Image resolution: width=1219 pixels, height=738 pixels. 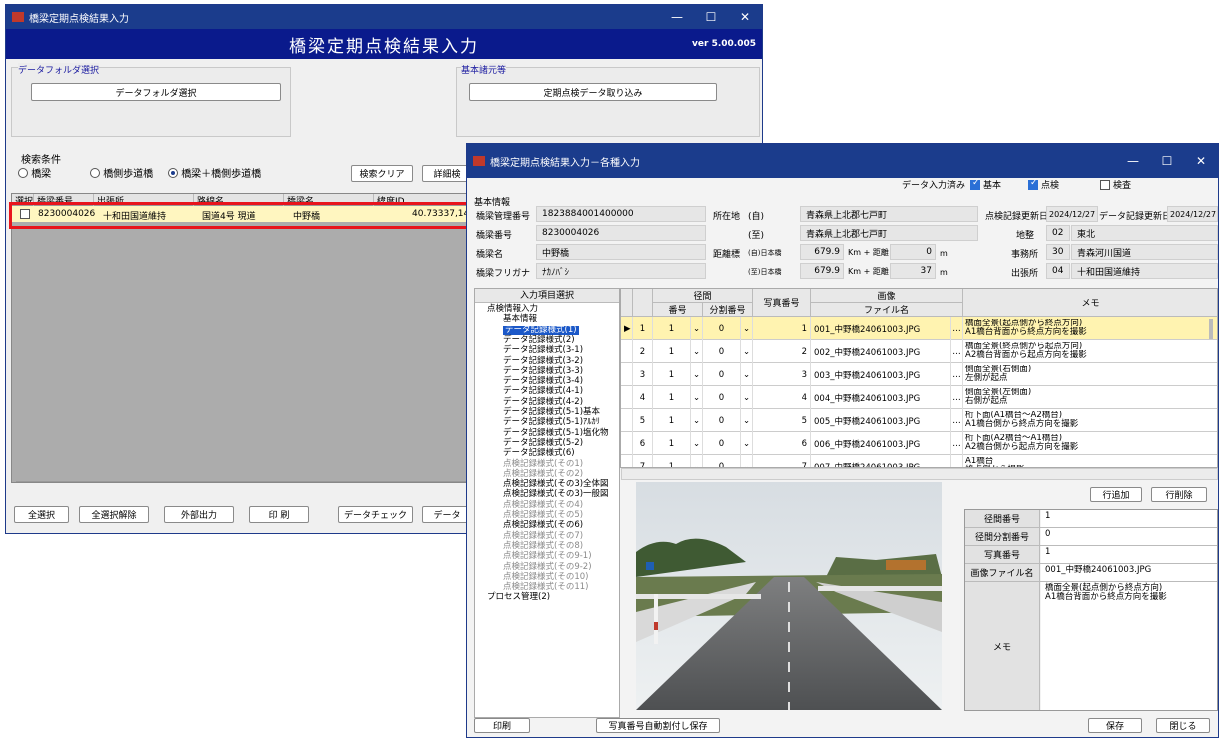 I want to click on prop-value: 001_中野橋24061003.JPG, so click(x=1129, y=572).